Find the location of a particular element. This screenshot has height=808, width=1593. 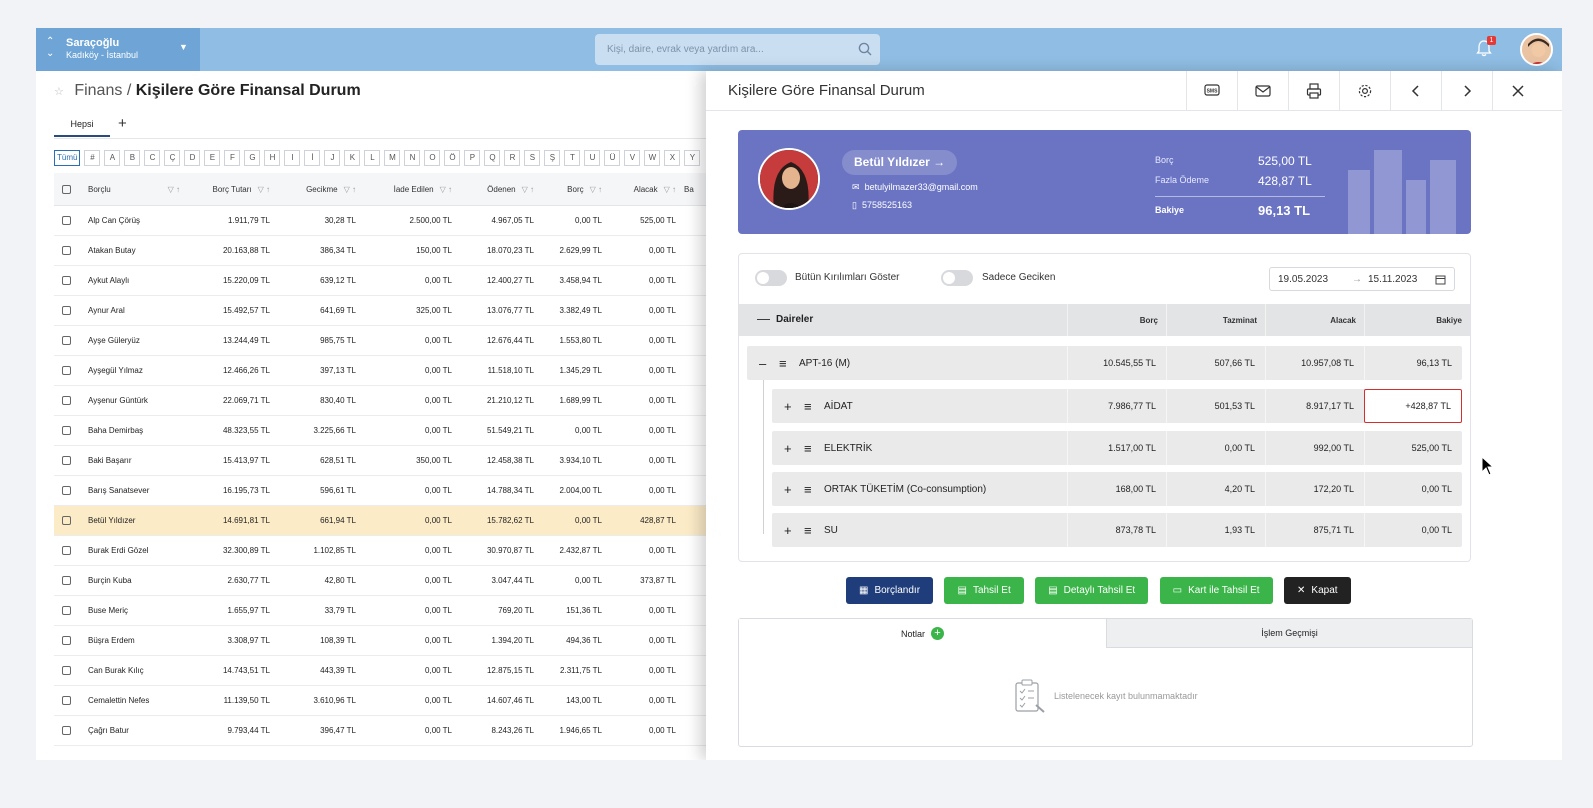

tab-hepsi: Hepsi is located at coordinates (82, 128).